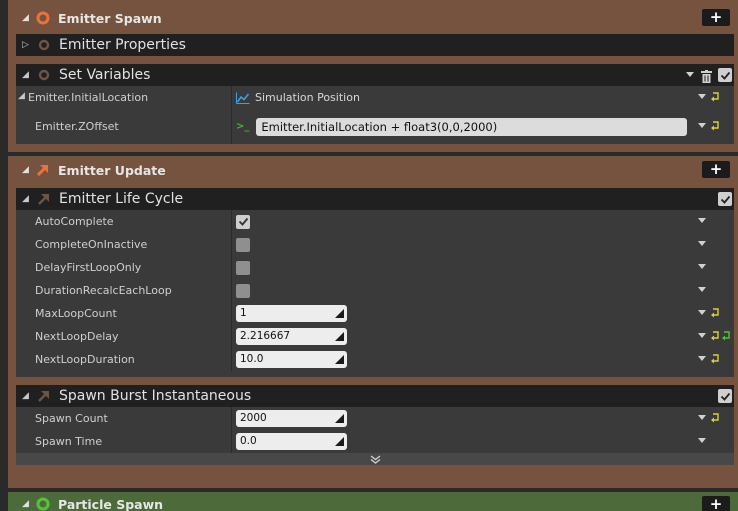 This screenshot has width=738, height=511. I want to click on value-text: 2000, so click(253, 418).